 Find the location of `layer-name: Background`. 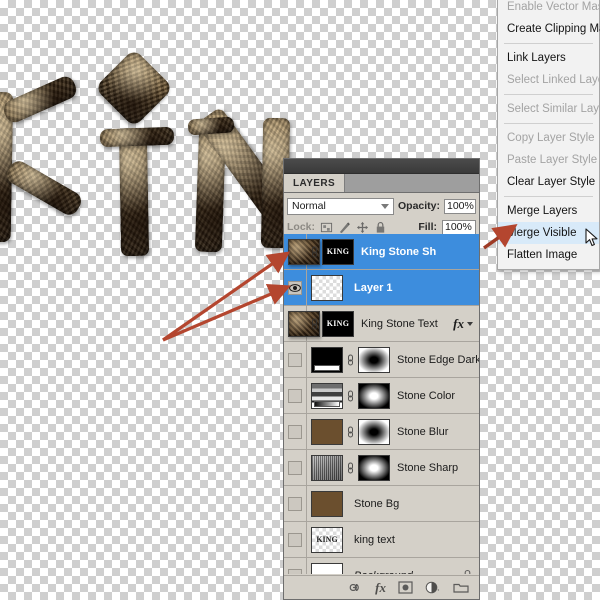

layer-name: Background is located at coordinates (408, 572).